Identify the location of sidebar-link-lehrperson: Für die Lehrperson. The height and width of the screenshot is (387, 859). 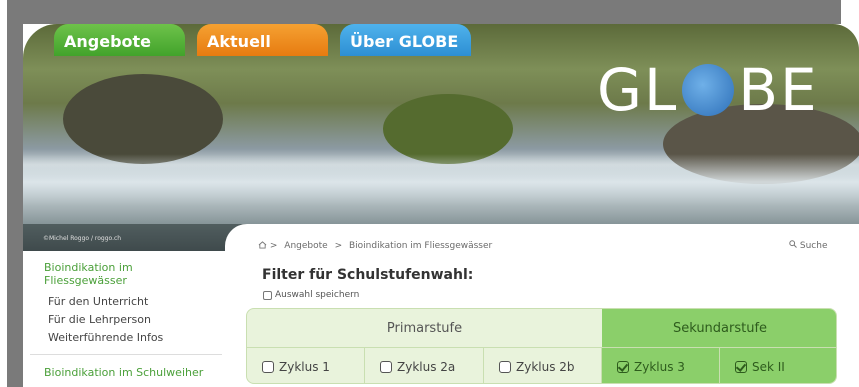
(99, 319).